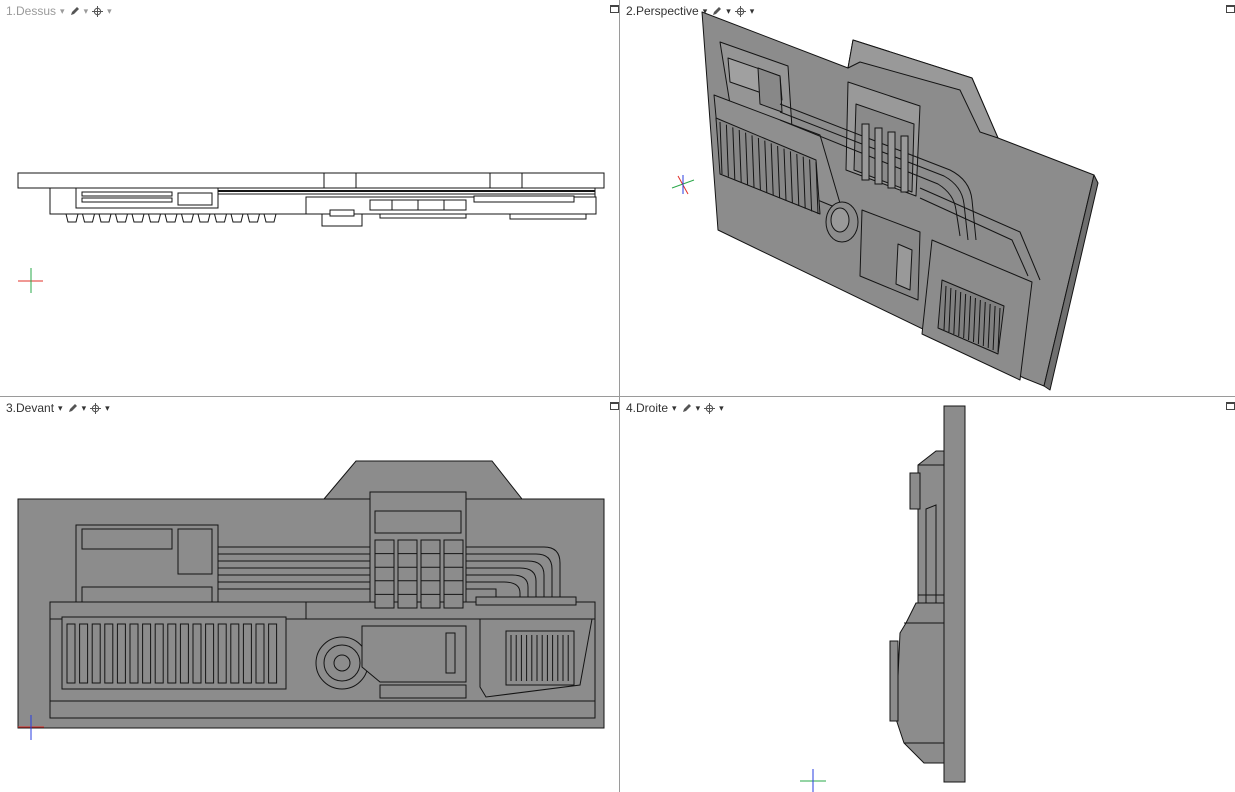  Describe the element at coordinates (30, 280) in the screenshot. I see `axis-tripod-top` at that location.